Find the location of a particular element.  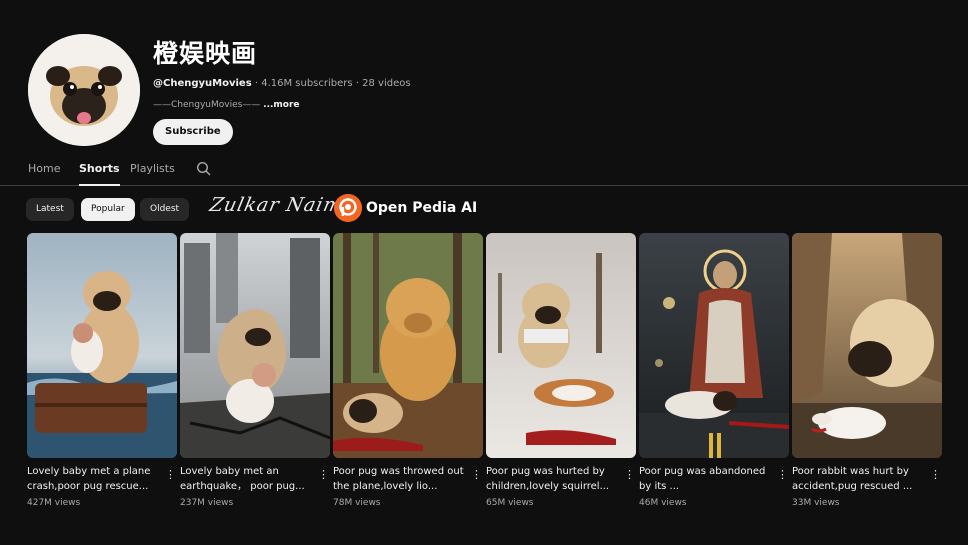

video-views: 427M views is located at coordinates (54, 503).